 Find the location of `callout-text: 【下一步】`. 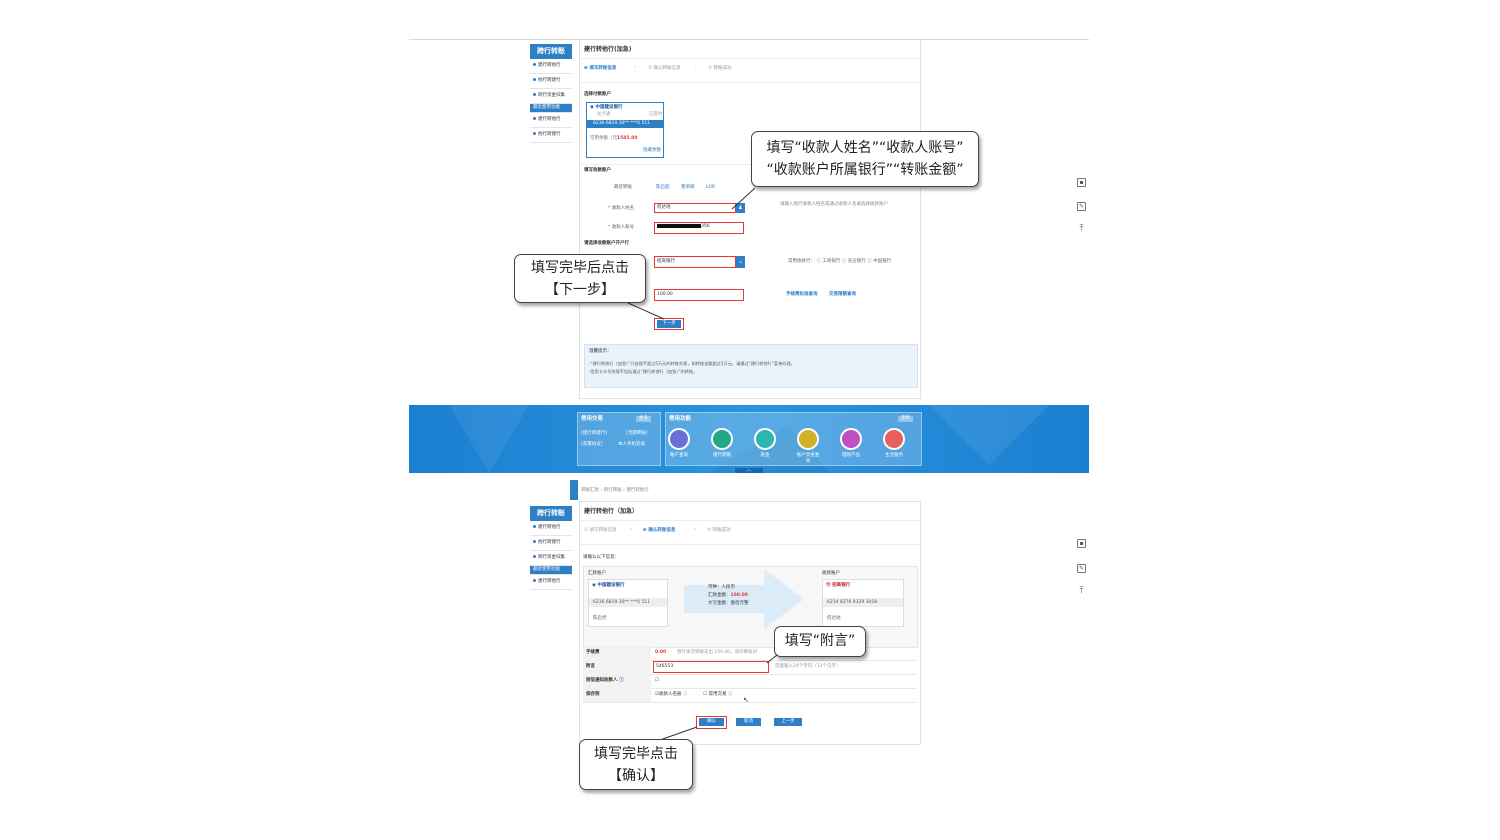

callout-text: 【下一步】 is located at coordinates (580, 290).